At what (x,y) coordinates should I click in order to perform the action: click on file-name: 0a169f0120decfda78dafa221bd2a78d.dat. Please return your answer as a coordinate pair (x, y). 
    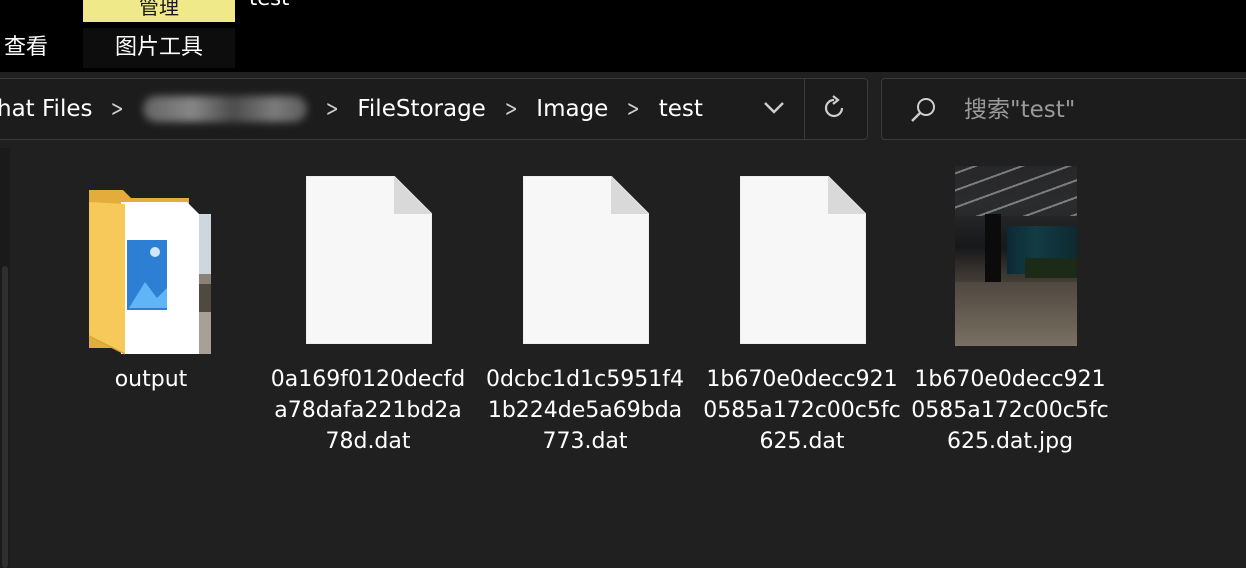
    Looking at the image, I should click on (368, 410).